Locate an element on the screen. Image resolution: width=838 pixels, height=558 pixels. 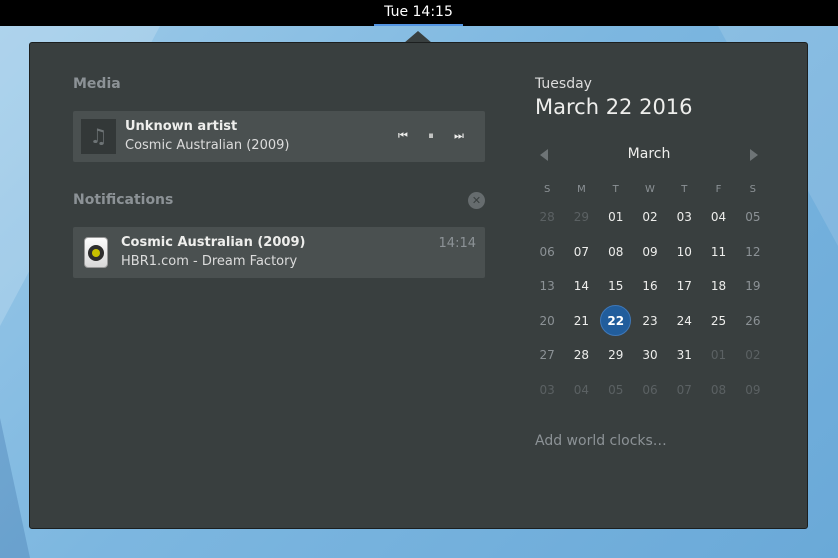
calendar-day-label: 01 is located at coordinates (718, 355).